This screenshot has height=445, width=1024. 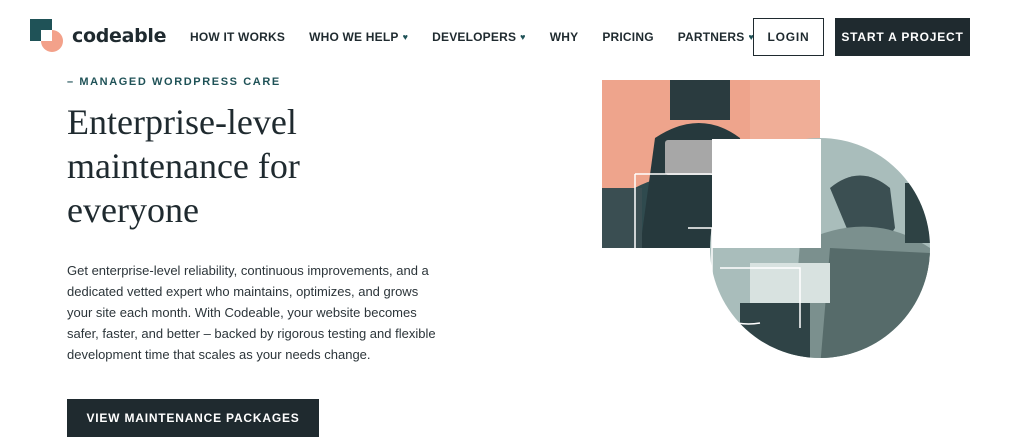 I want to click on codeable-logo: codeable, so click(x=98, y=36).